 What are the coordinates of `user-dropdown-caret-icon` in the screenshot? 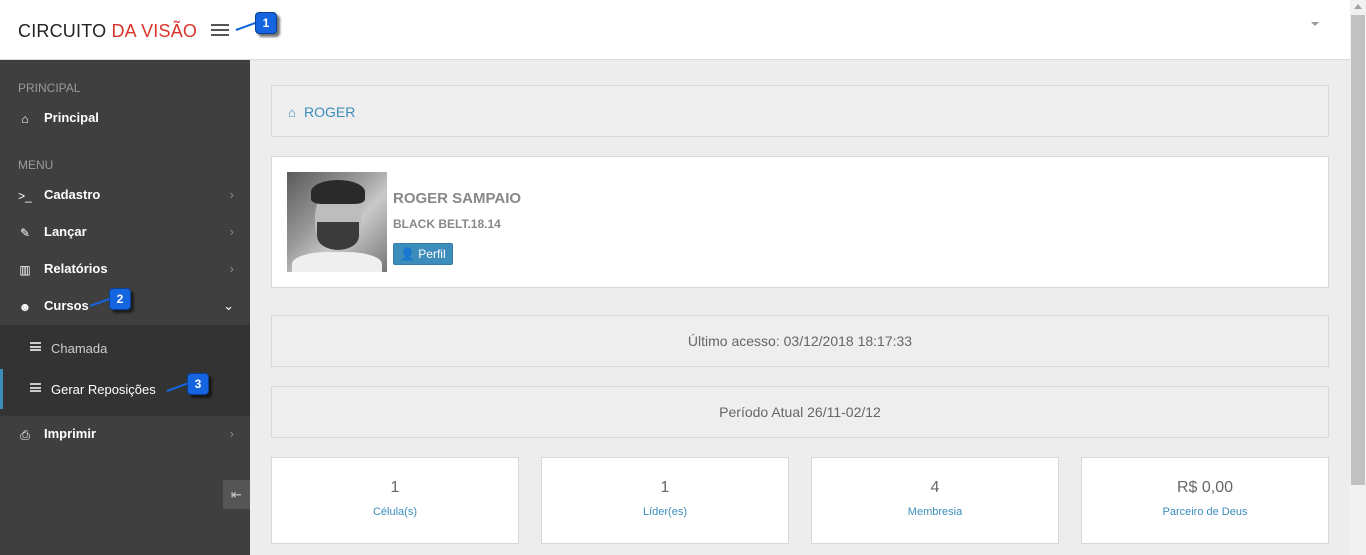 It's located at (1315, 24).